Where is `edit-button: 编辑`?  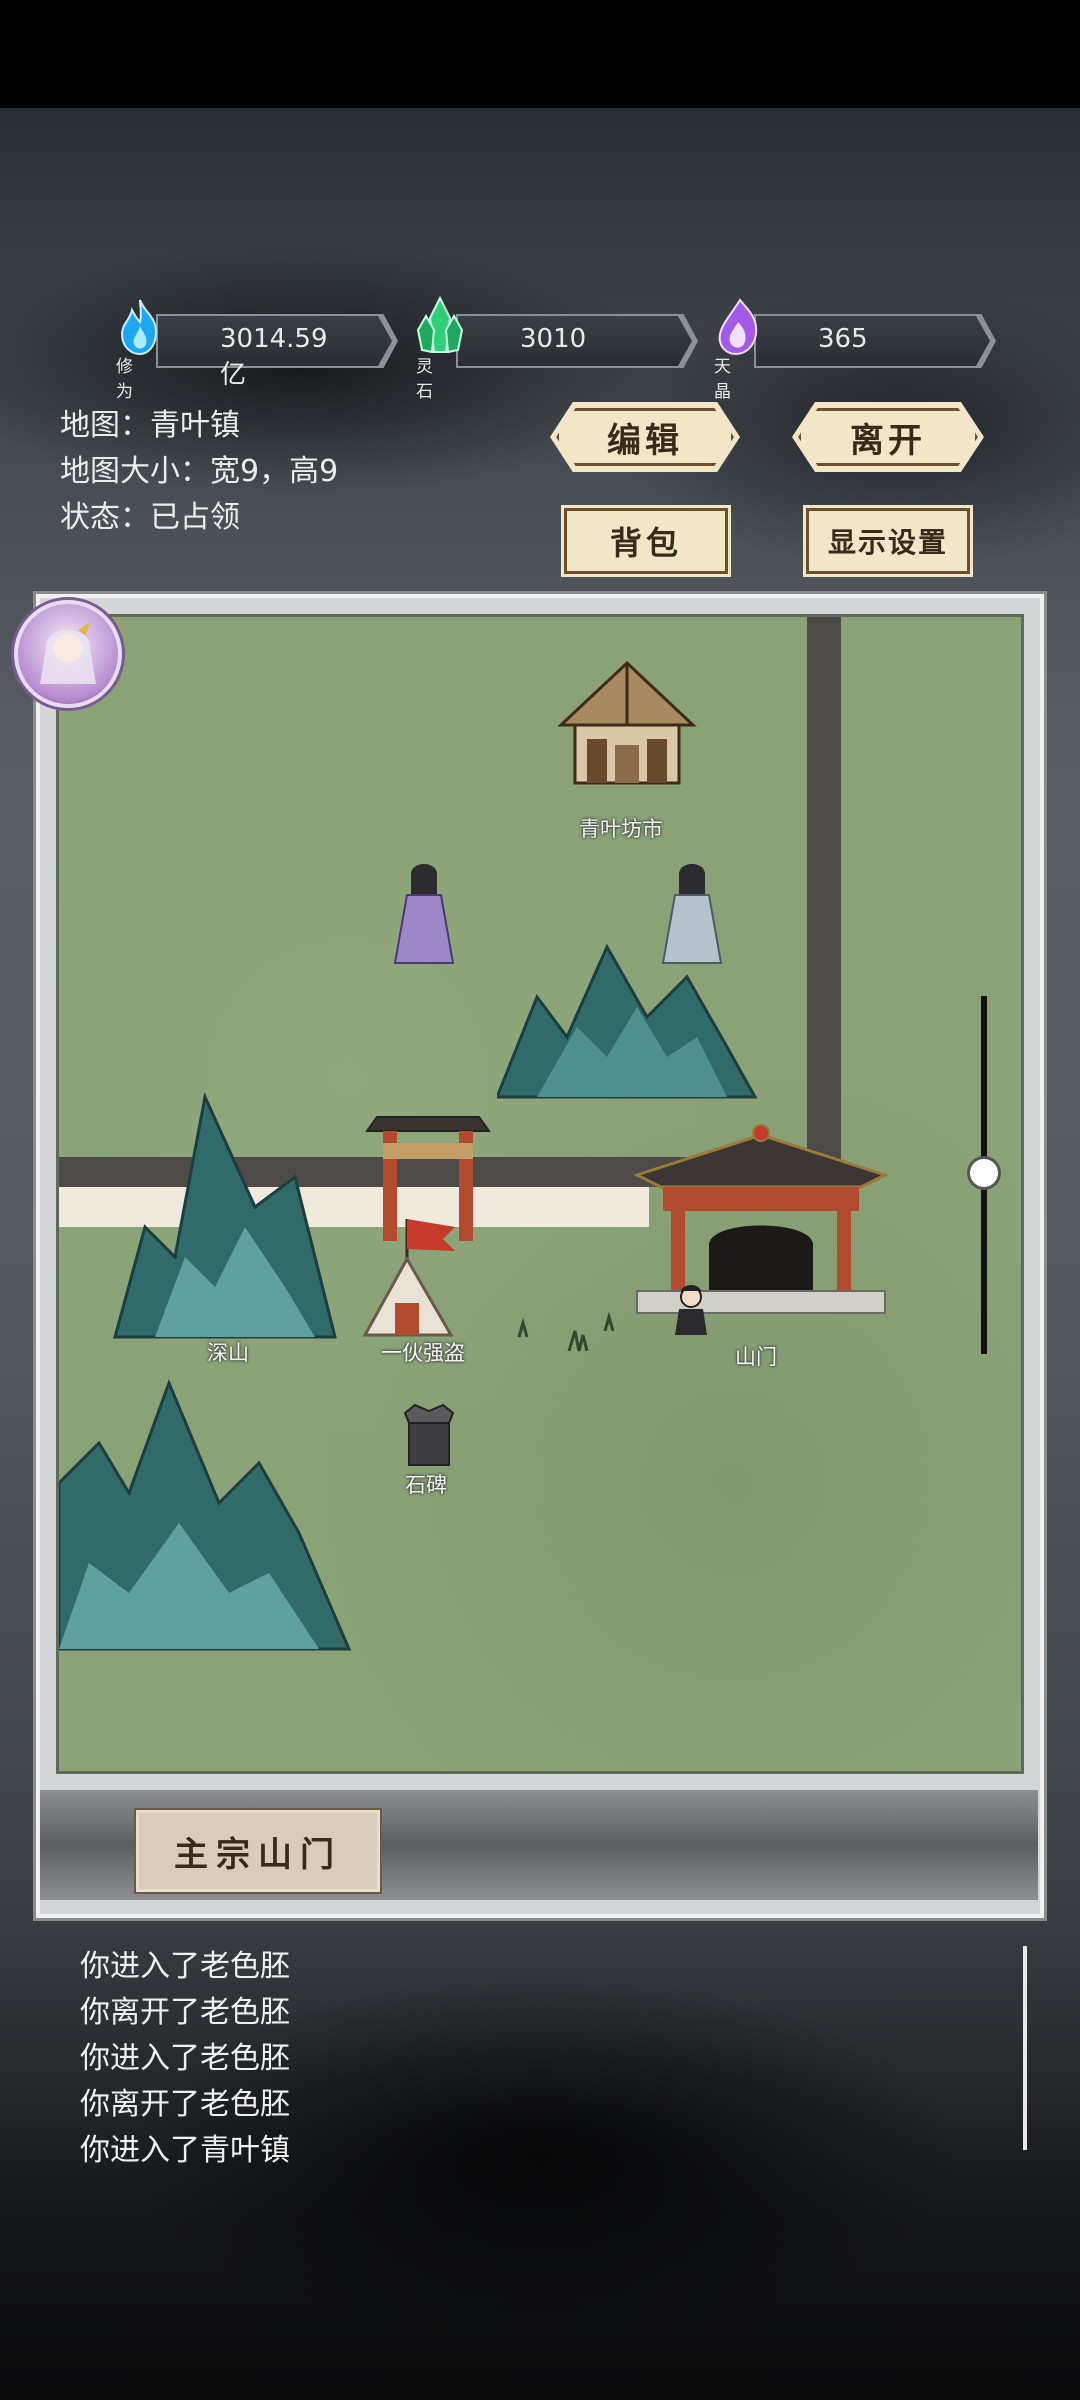
edit-button: 编辑 is located at coordinates (645, 437).